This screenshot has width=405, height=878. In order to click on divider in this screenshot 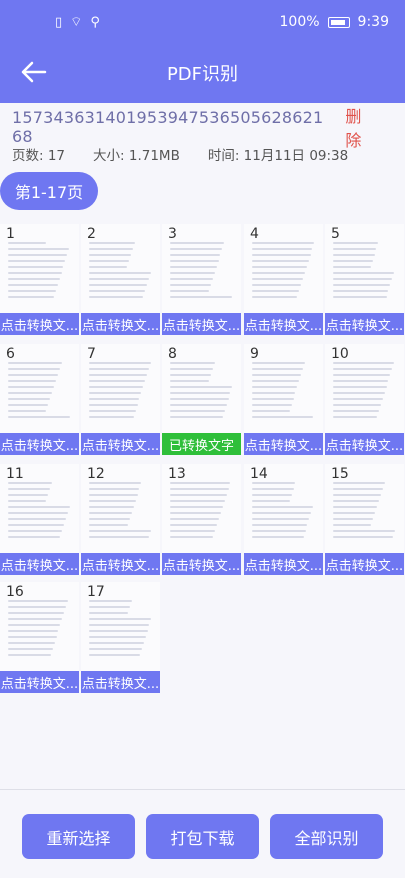, I will do `click(202, 789)`.